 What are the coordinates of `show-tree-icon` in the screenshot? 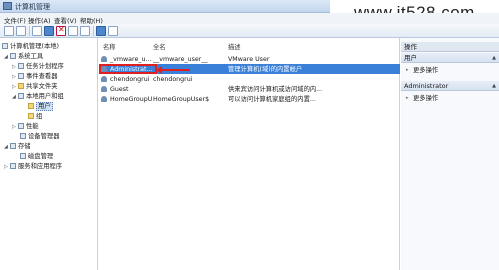 It's located at (49, 31).